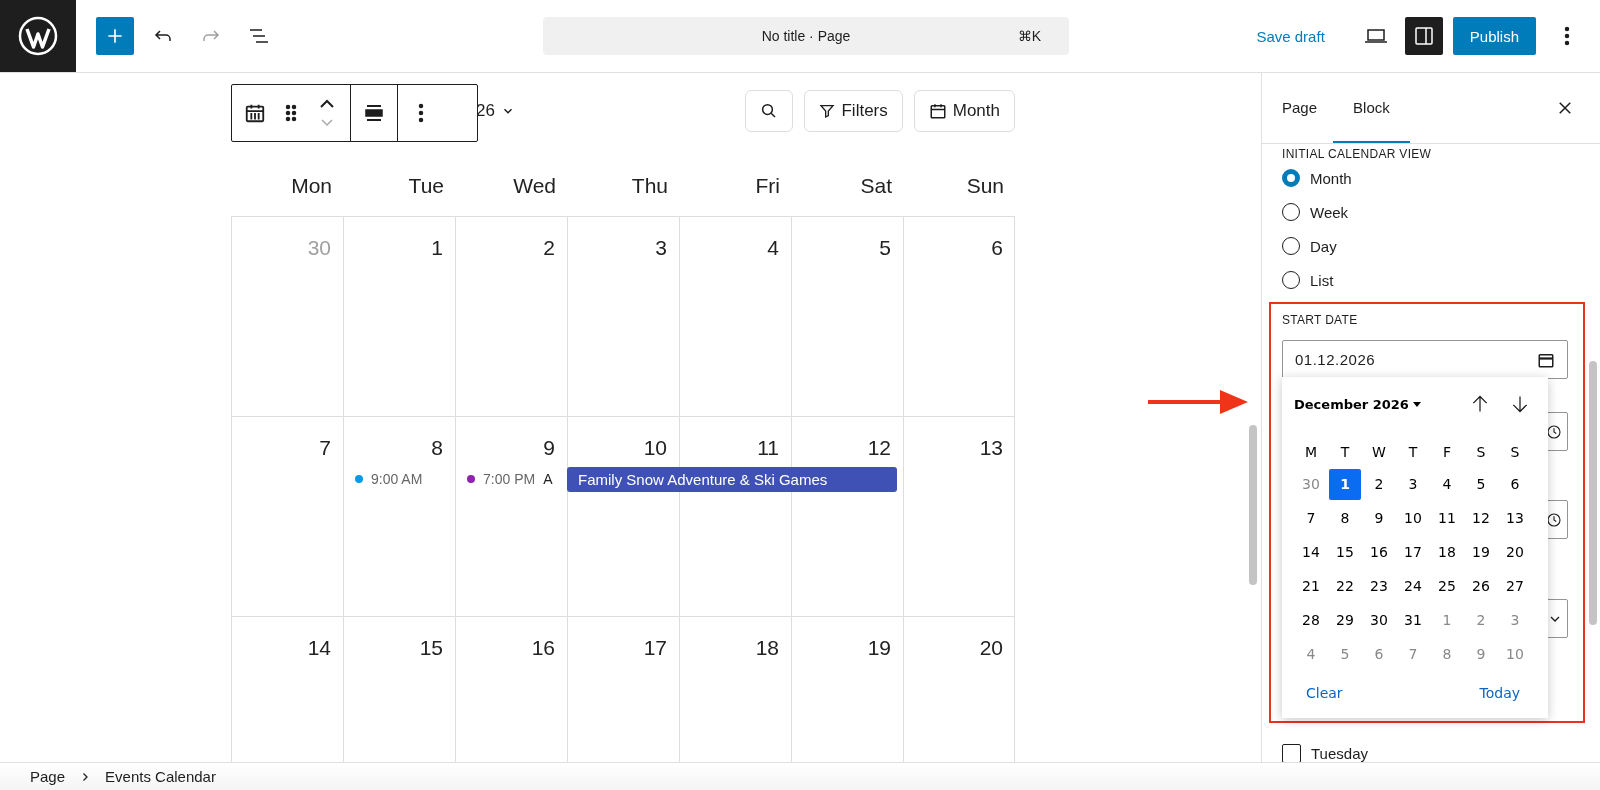 The width and height of the screenshot is (1600, 790). I want to click on date-option: 21, so click(1311, 586).